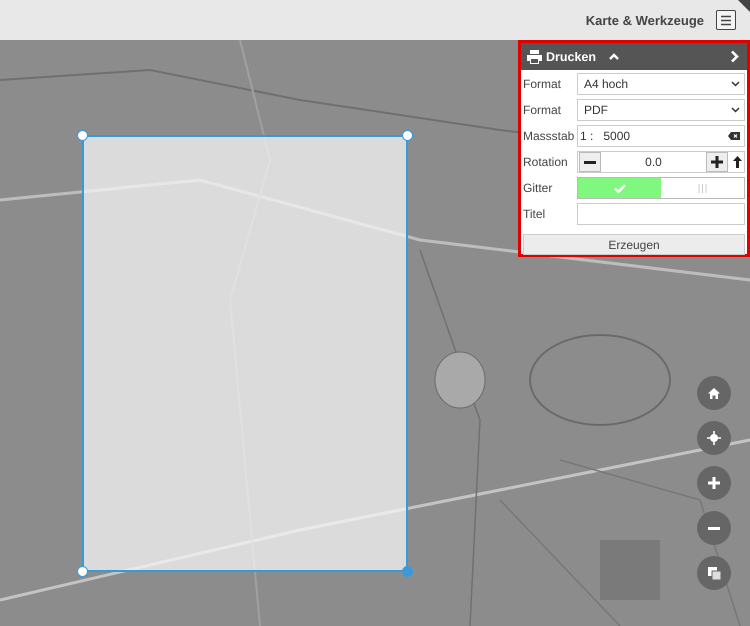 The width and height of the screenshot is (750, 626). Describe the element at coordinates (702, 188) in the screenshot. I see `bars-icon` at that location.